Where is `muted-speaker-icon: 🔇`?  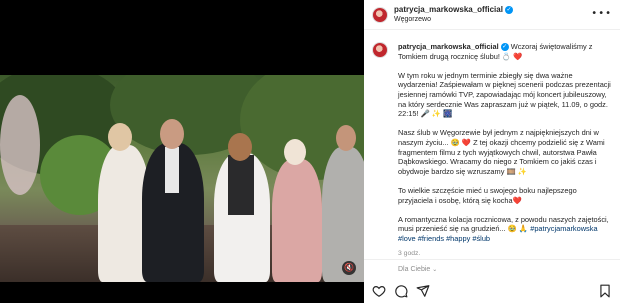
muted-speaker-icon: 🔇 is located at coordinates (349, 268).